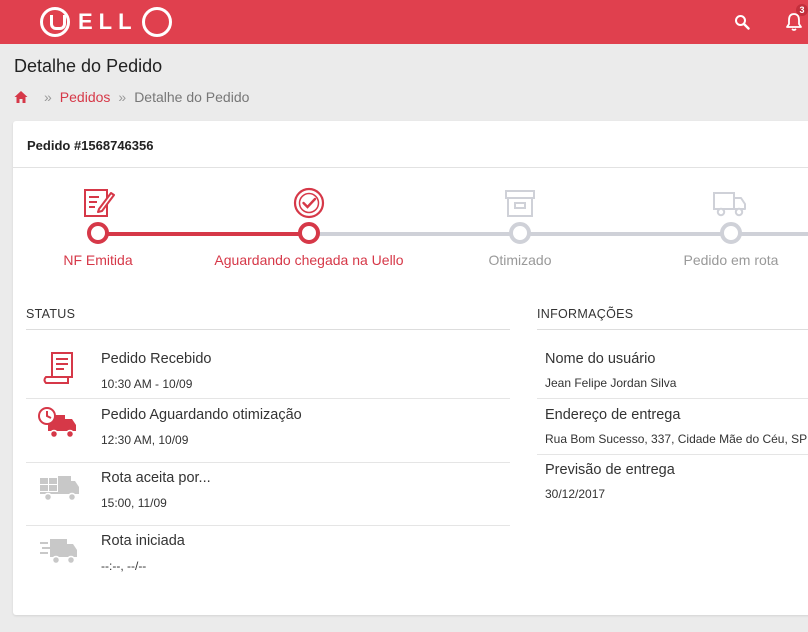 This screenshot has width=808, height=632. What do you see at coordinates (309, 203) in the screenshot?
I see `check-circle-icon` at bounding box center [309, 203].